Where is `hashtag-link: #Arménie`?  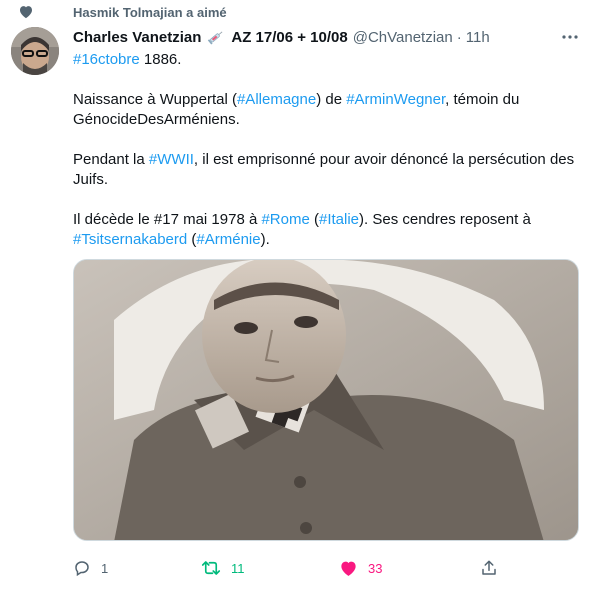 hashtag-link: #Arménie is located at coordinates (228, 239).